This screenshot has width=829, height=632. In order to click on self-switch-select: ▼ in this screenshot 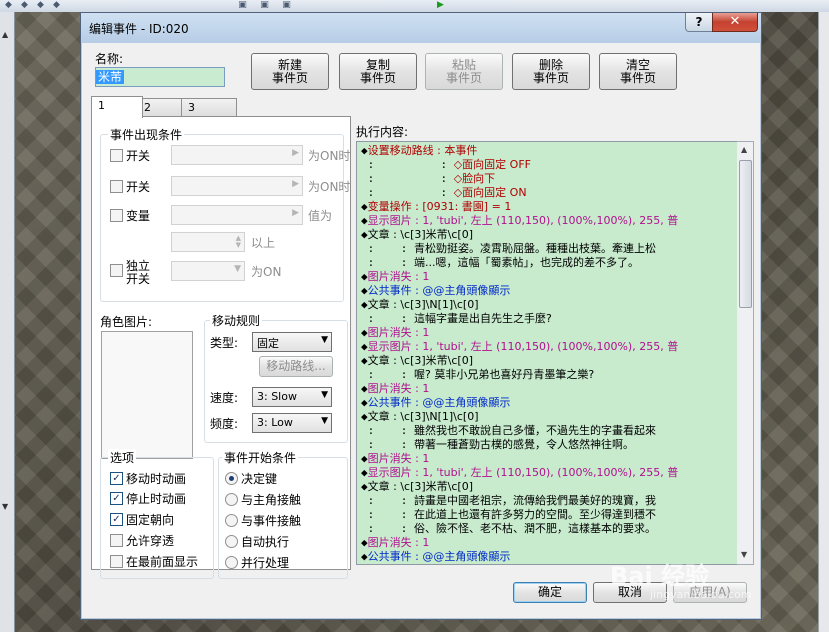, I will do `click(208, 271)`.